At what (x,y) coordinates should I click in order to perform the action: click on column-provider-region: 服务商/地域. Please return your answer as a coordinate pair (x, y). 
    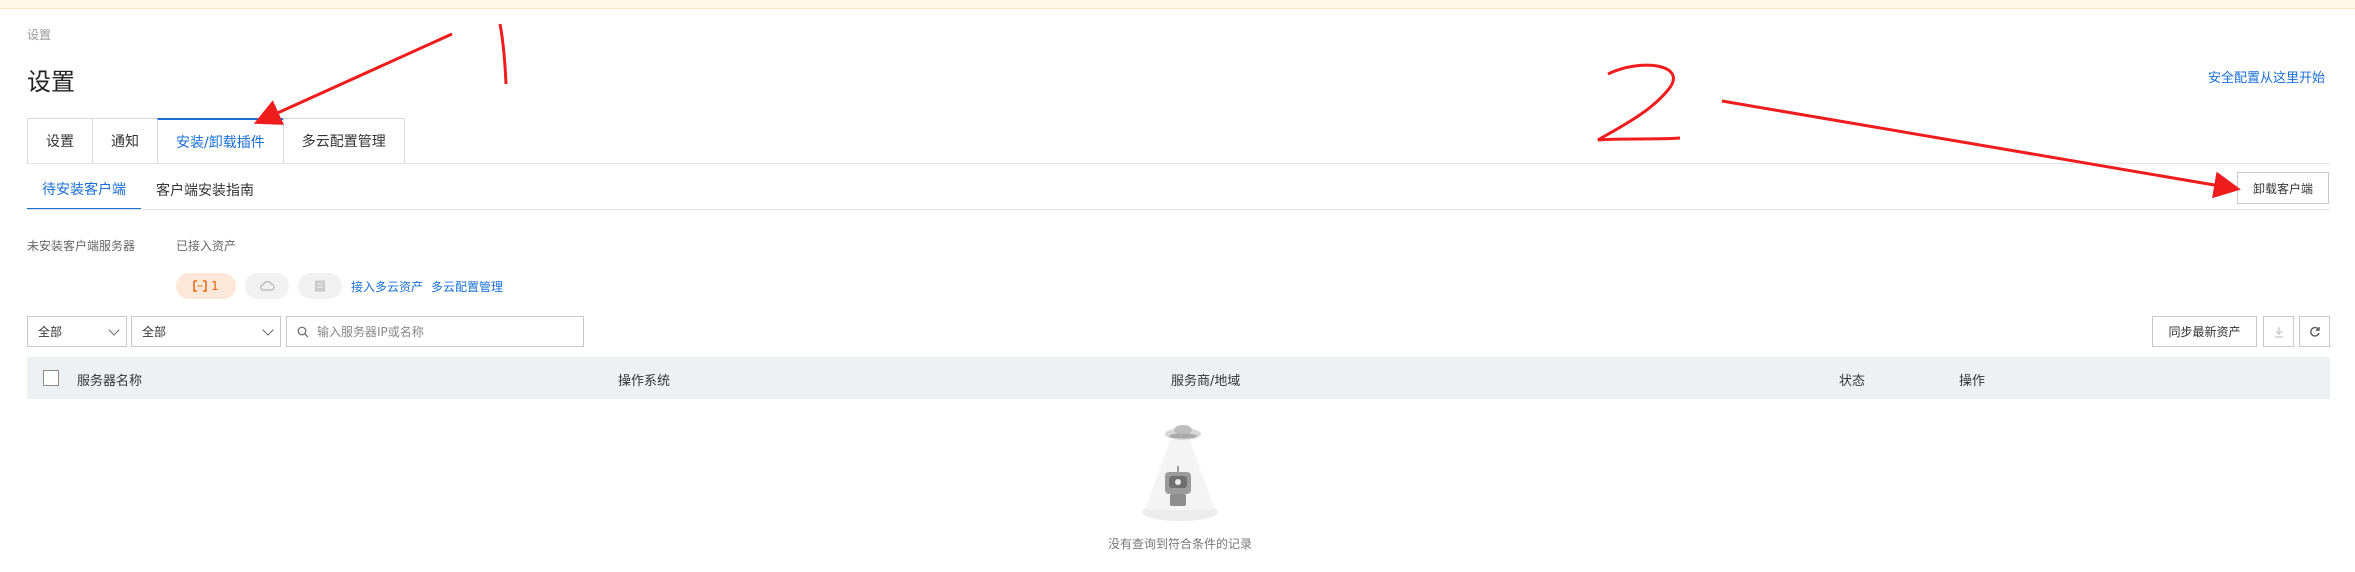
    Looking at the image, I should click on (1206, 381).